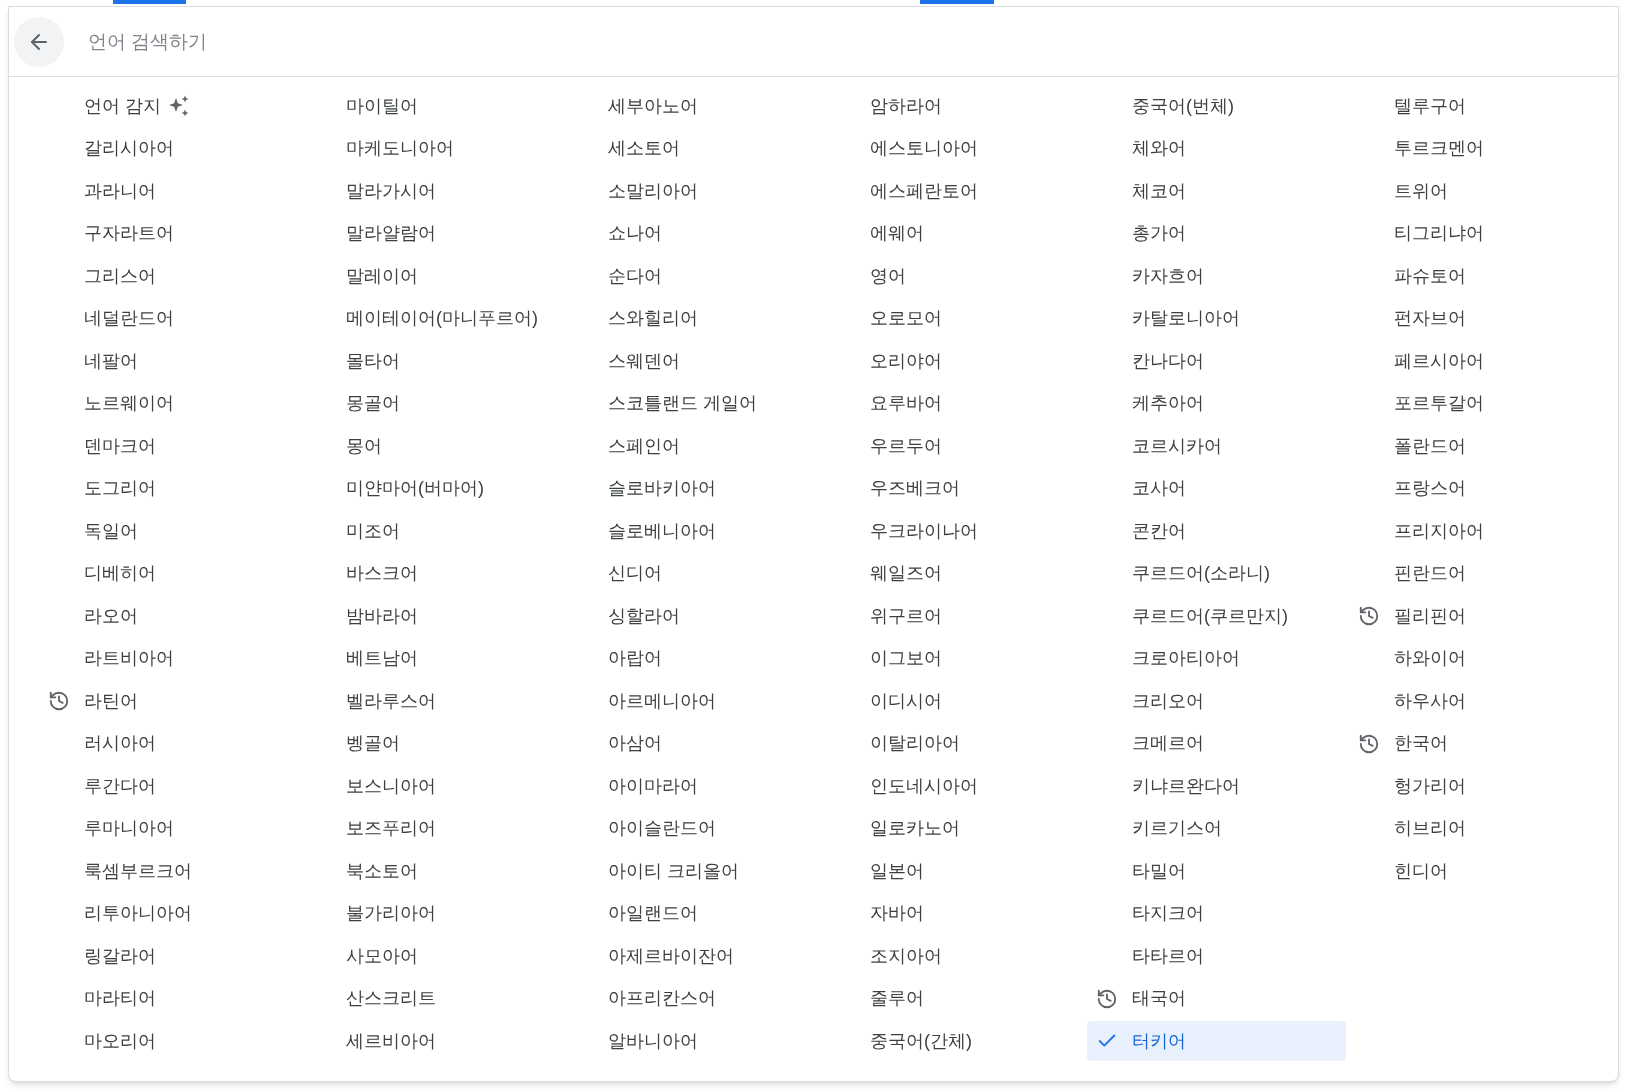 The width and height of the screenshot is (1627, 1090). I want to click on language-label: 아프리칸스어, so click(662, 998).